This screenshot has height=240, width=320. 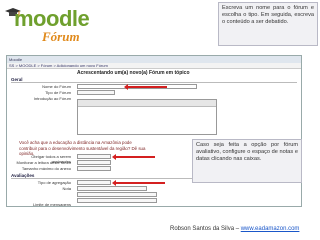 What do you see at coordinates (61, 36) in the screenshot?
I see `logo-subtitle: Fórum` at bounding box center [61, 36].